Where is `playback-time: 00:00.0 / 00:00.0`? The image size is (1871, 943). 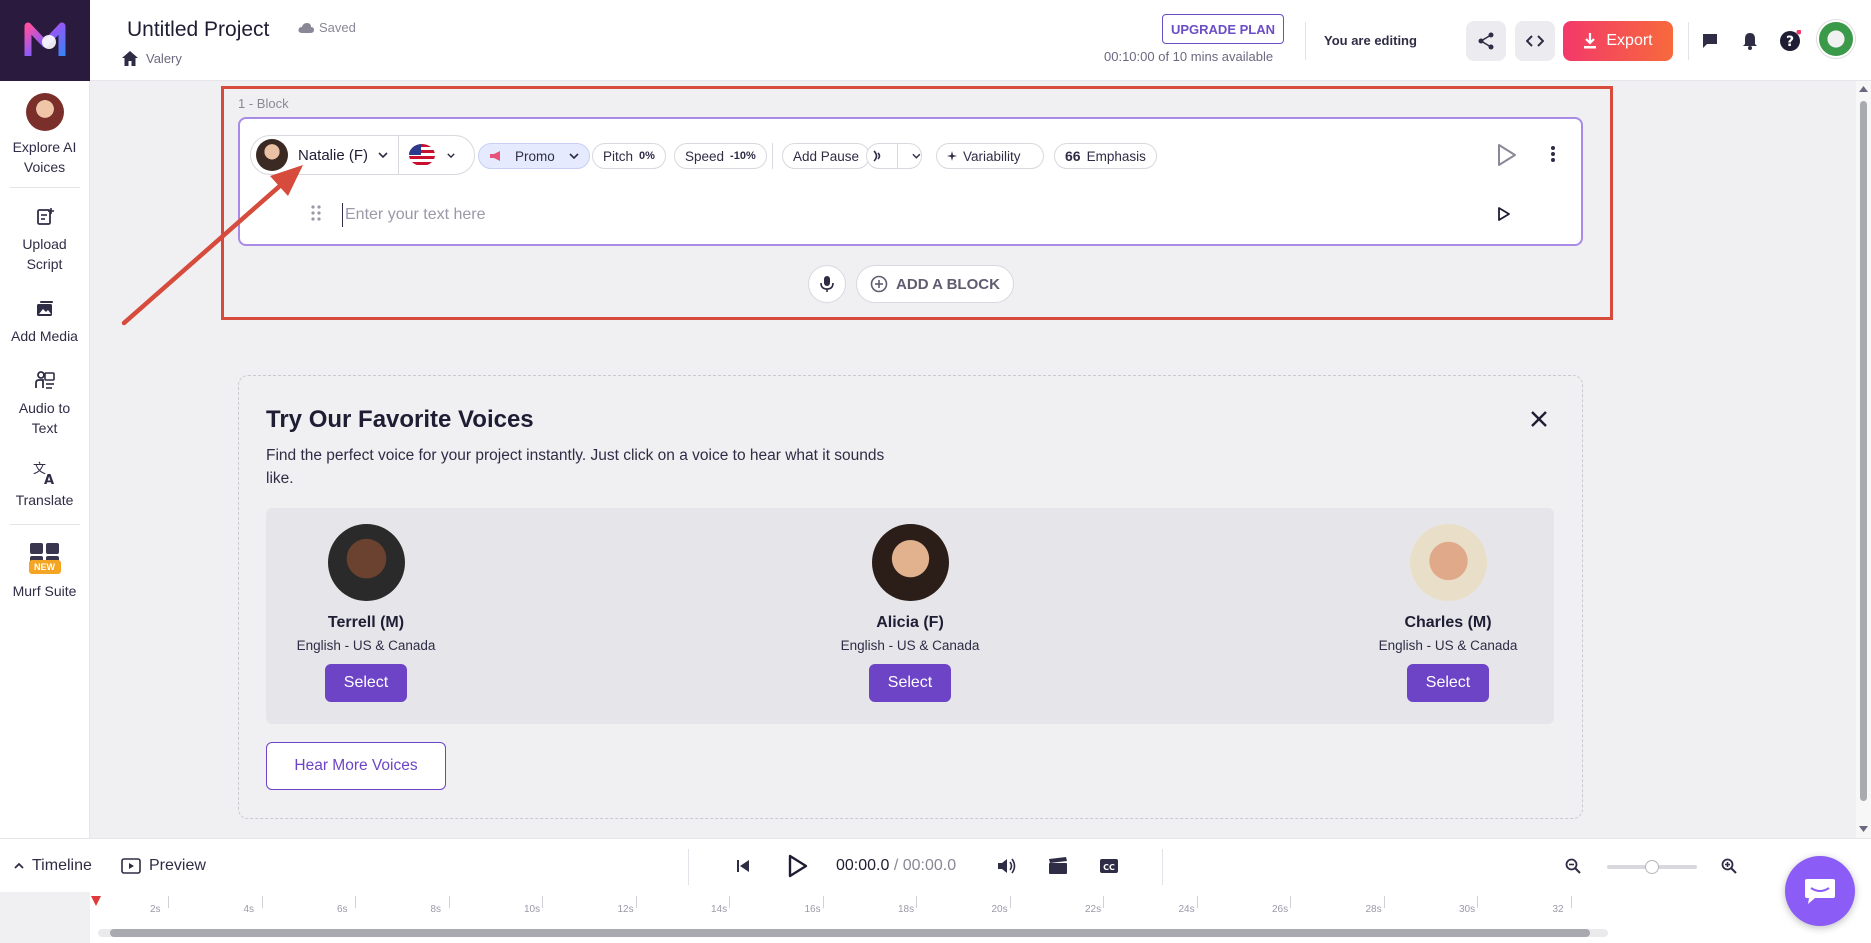 playback-time: 00:00.0 / 00:00.0 is located at coordinates (896, 865).